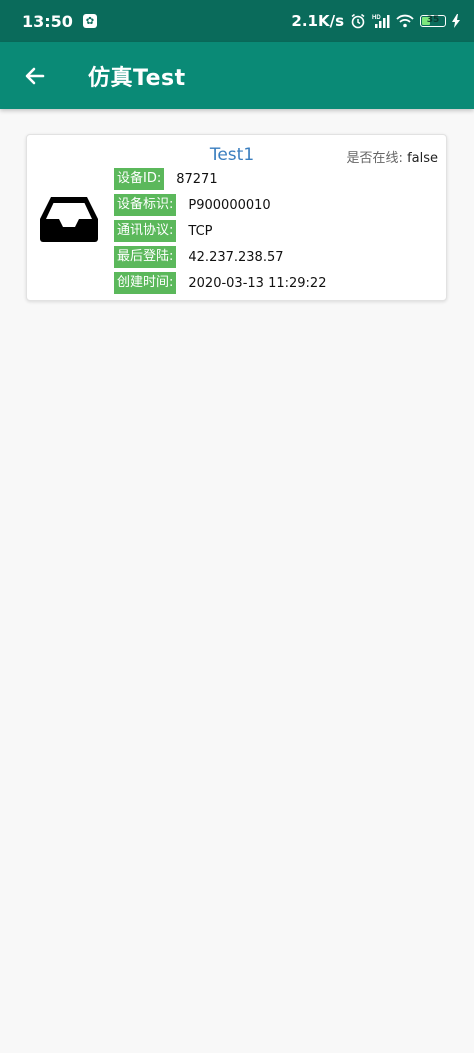  I want to click on field-label: 最后登陆:, so click(145, 257).